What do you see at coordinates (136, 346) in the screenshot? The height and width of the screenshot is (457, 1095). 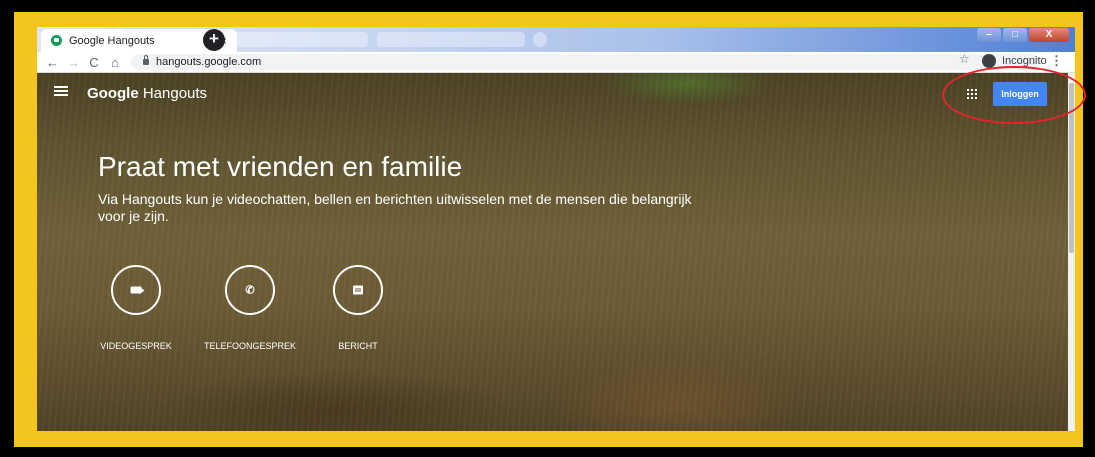 I see `video-call-label: VIDEOGESPREK` at bounding box center [136, 346].